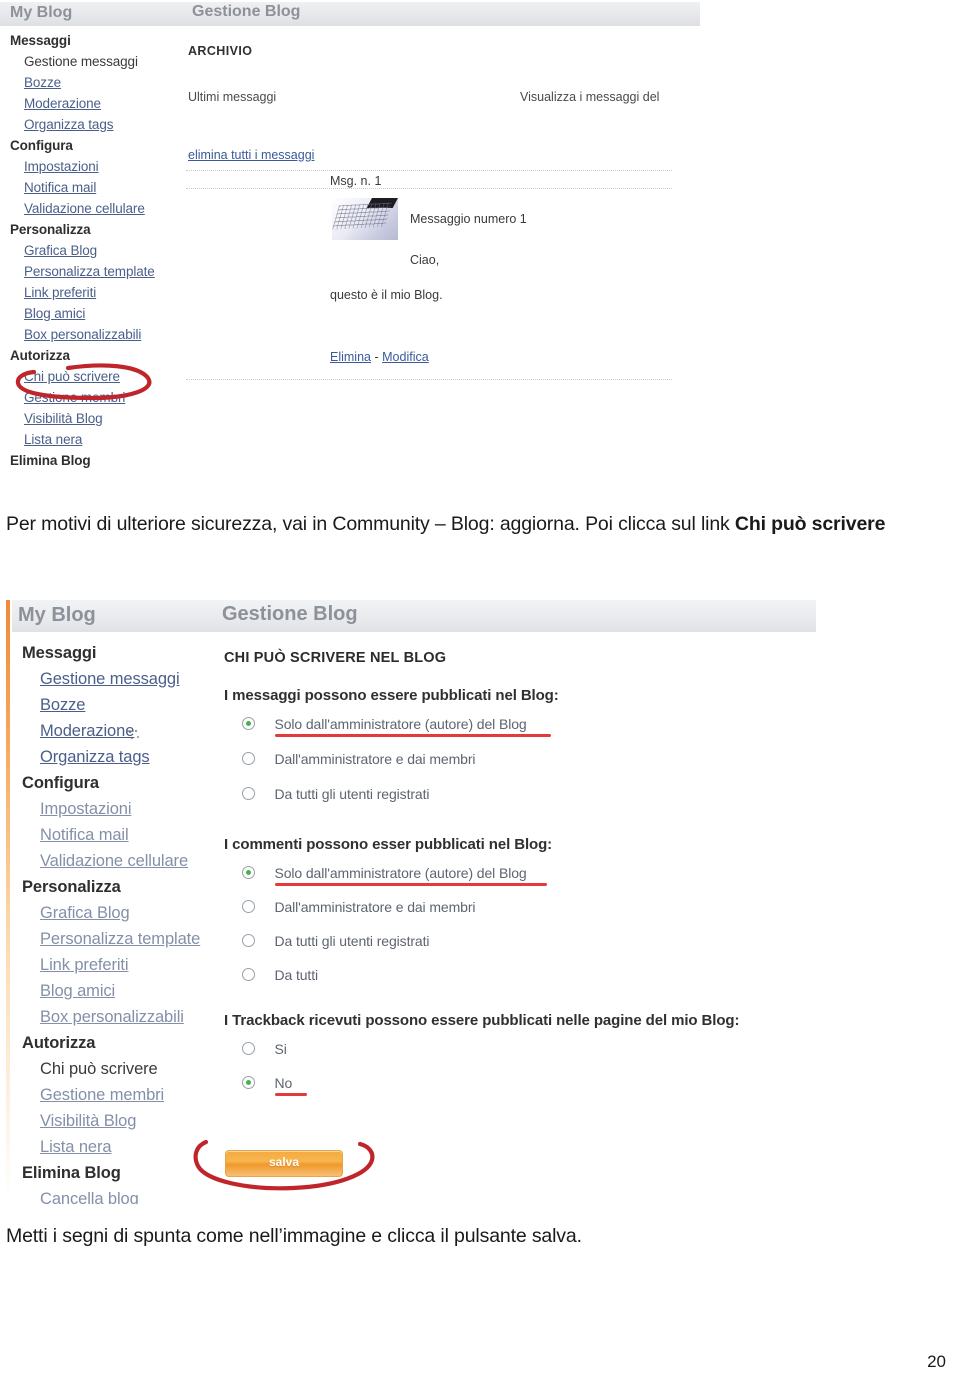 The image size is (960, 1381). What do you see at coordinates (375, 758) in the screenshot?
I see `radio-label-messaggi-1: Dall'amministratore e dai membri` at bounding box center [375, 758].